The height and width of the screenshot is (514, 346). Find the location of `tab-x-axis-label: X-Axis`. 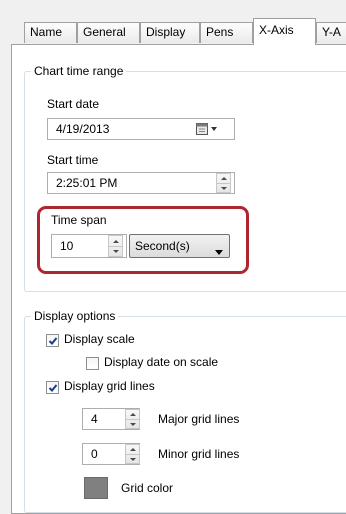

tab-x-axis-label: X-Axis is located at coordinates (276, 30).